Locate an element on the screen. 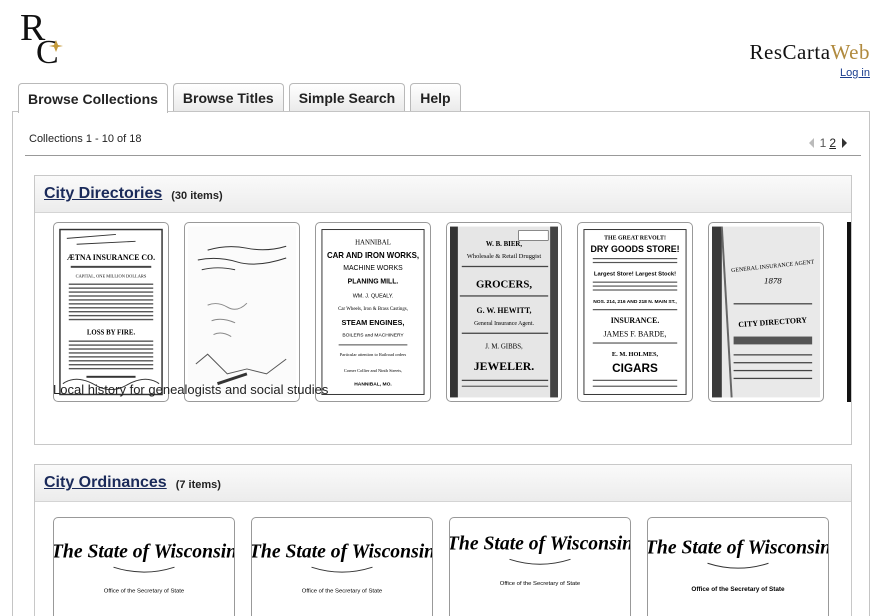  pager: 1 2 is located at coordinates (827, 143).